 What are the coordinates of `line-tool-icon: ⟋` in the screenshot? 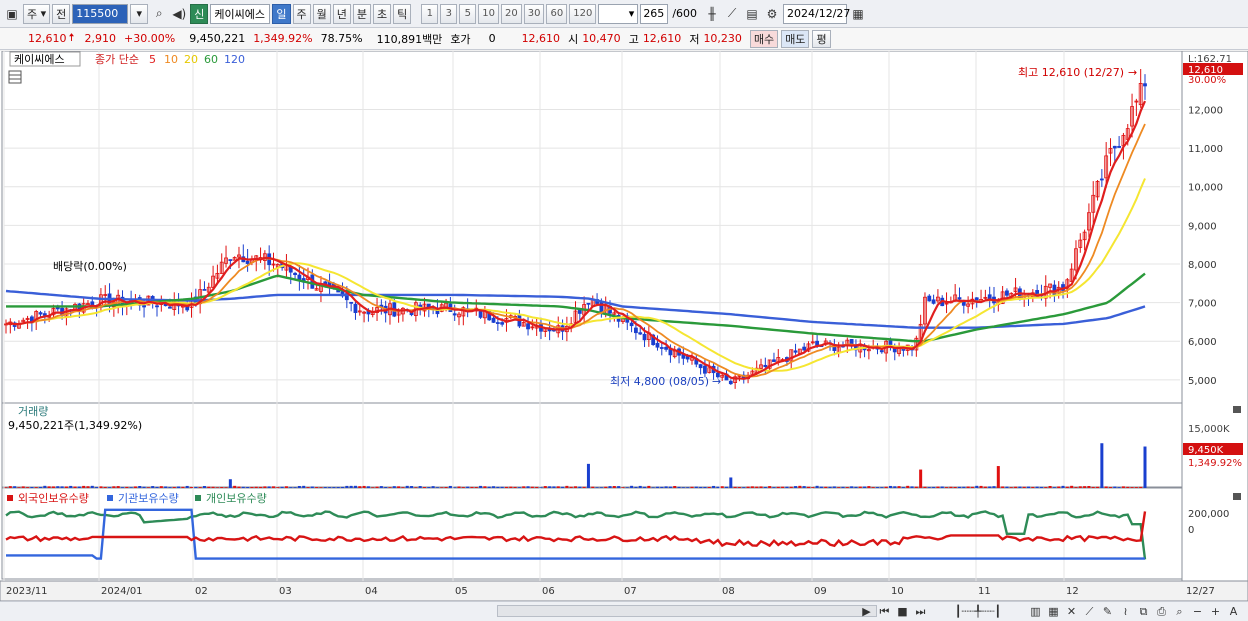 It's located at (732, 14).